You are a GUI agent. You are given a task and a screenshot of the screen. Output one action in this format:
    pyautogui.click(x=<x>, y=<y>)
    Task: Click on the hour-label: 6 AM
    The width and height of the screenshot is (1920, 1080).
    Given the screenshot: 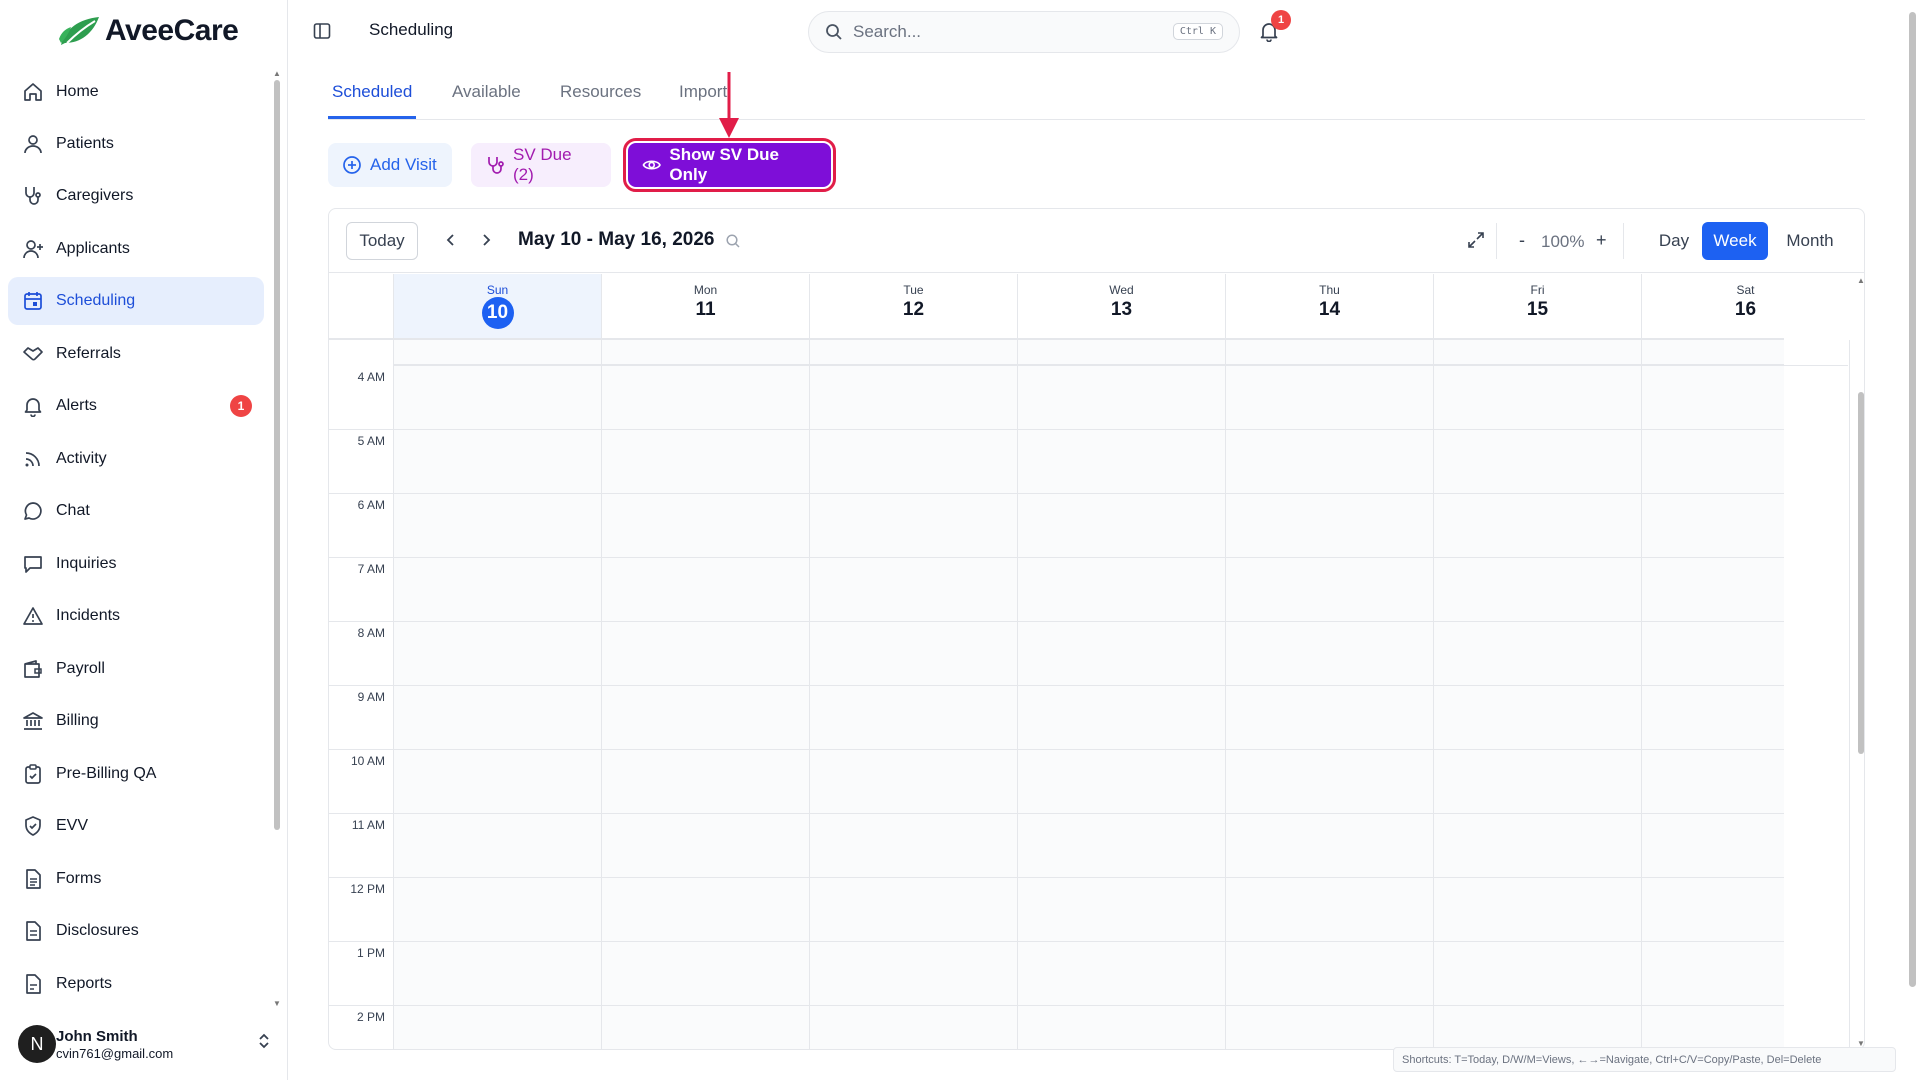 What is the action you would take?
    pyautogui.click(x=371, y=505)
    